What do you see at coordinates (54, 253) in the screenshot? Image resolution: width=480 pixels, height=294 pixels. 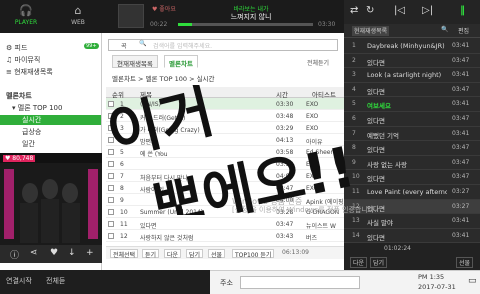 I see `heart-icon: ♥` at bounding box center [54, 253].